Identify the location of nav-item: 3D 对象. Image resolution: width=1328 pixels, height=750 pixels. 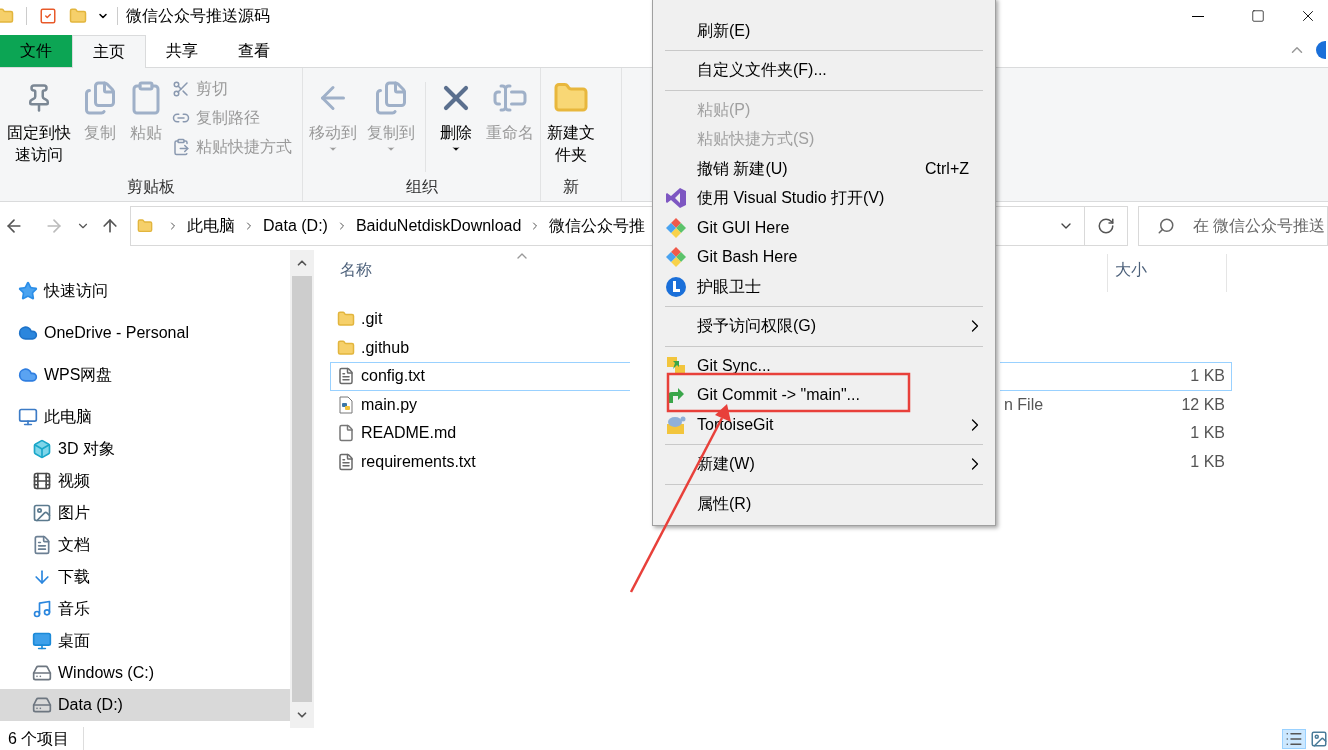
(145, 449).